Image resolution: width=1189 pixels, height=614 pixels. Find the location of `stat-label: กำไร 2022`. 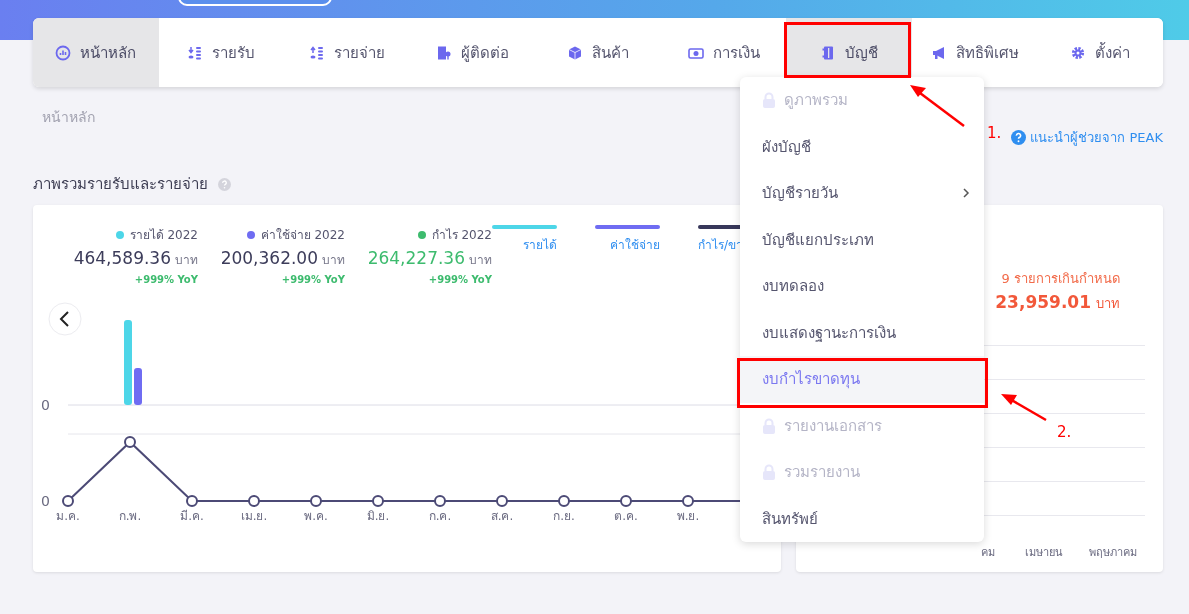

stat-label: กำไร 2022 is located at coordinates (461, 235).